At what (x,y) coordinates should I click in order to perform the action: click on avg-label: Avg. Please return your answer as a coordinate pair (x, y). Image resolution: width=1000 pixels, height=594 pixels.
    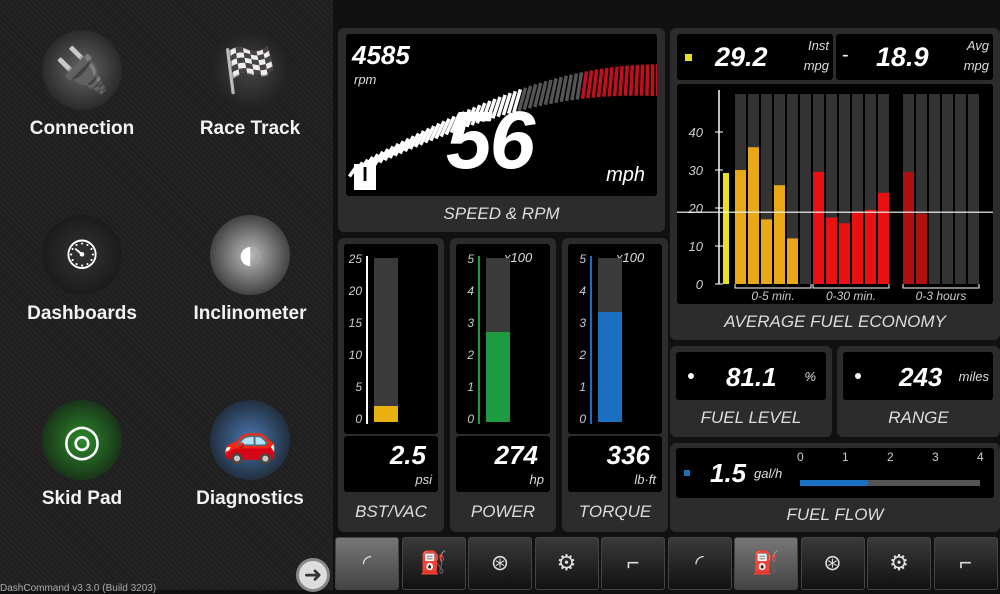
    Looking at the image, I should click on (977, 45).